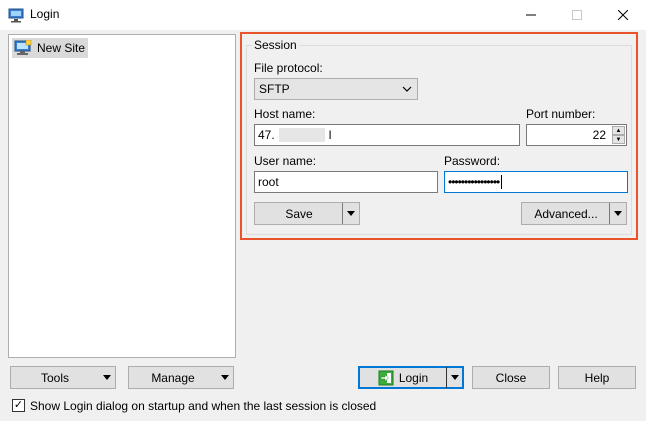 This screenshot has width=646, height=421. I want to click on manage-button: Manage, so click(181, 377).